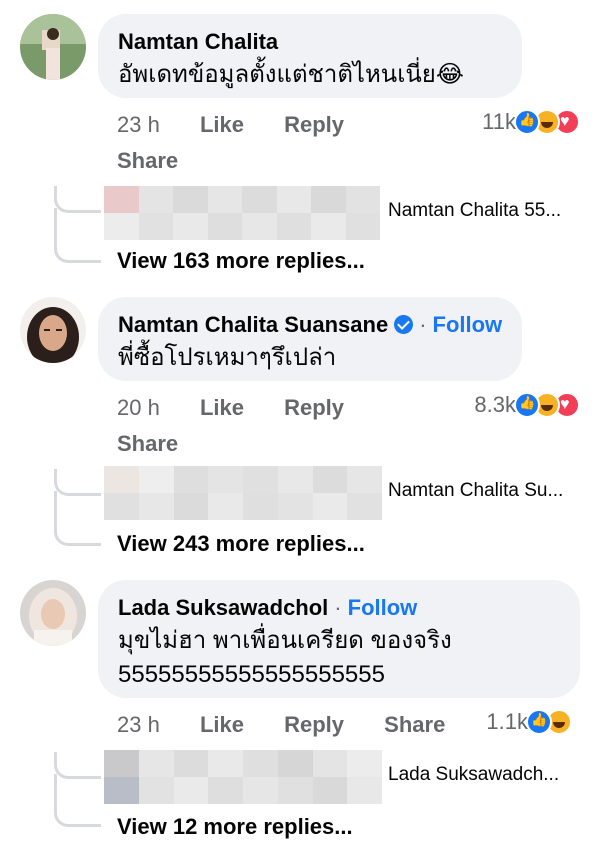 The image size is (600, 853). What do you see at coordinates (230, 426) in the screenshot?
I see `comment-actions: 20 h Like Reply Share` at bounding box center [230, 426].